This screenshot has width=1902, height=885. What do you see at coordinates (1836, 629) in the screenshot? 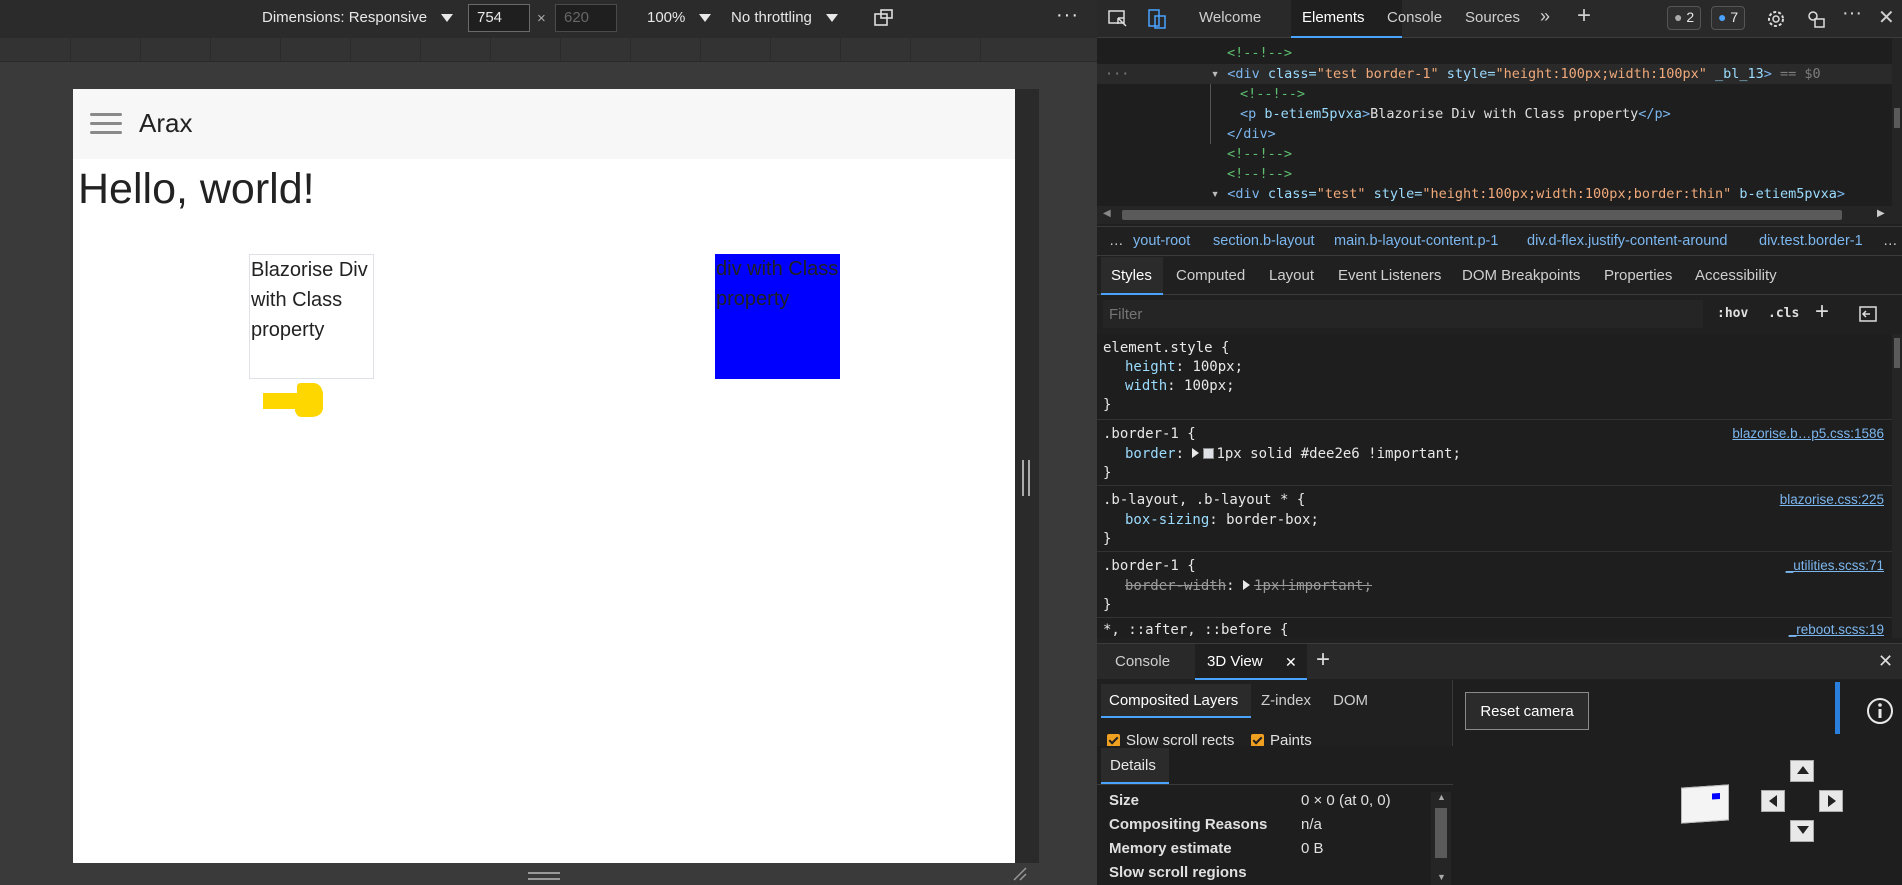
I see `rule-source-link: _reboot.scss:19` at bounding box center [1836, 629].